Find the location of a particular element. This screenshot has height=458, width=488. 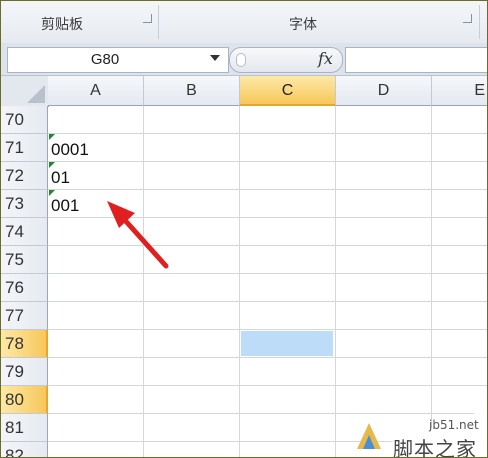

watermark-logo-icon is located at coordinates (369, 436).